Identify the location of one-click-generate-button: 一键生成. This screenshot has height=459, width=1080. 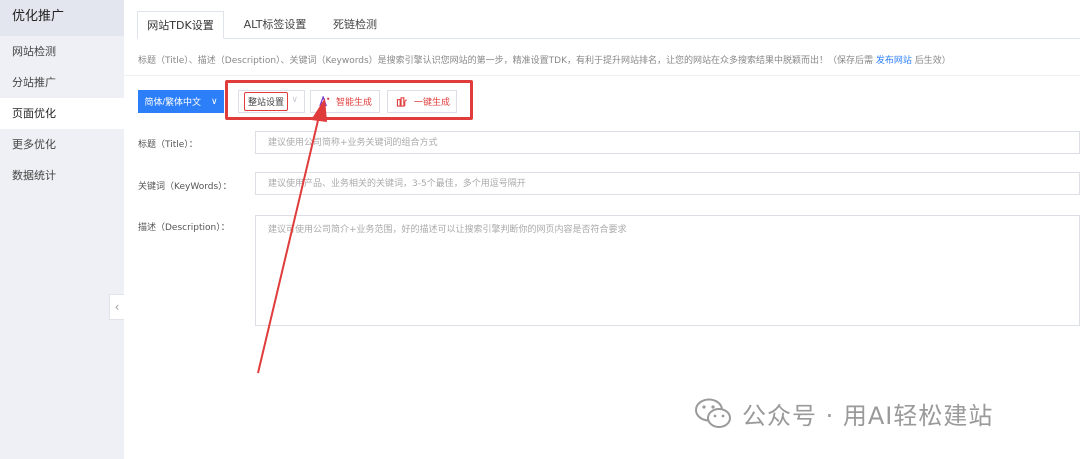
(422, 101).